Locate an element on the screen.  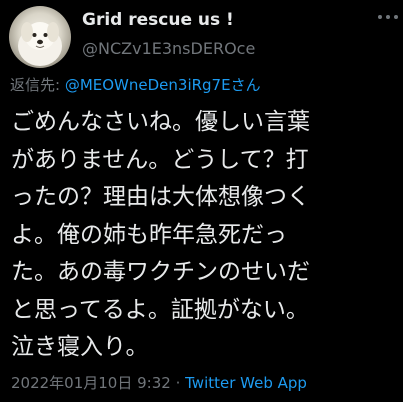
avatar is located at coordinates (40, 37).